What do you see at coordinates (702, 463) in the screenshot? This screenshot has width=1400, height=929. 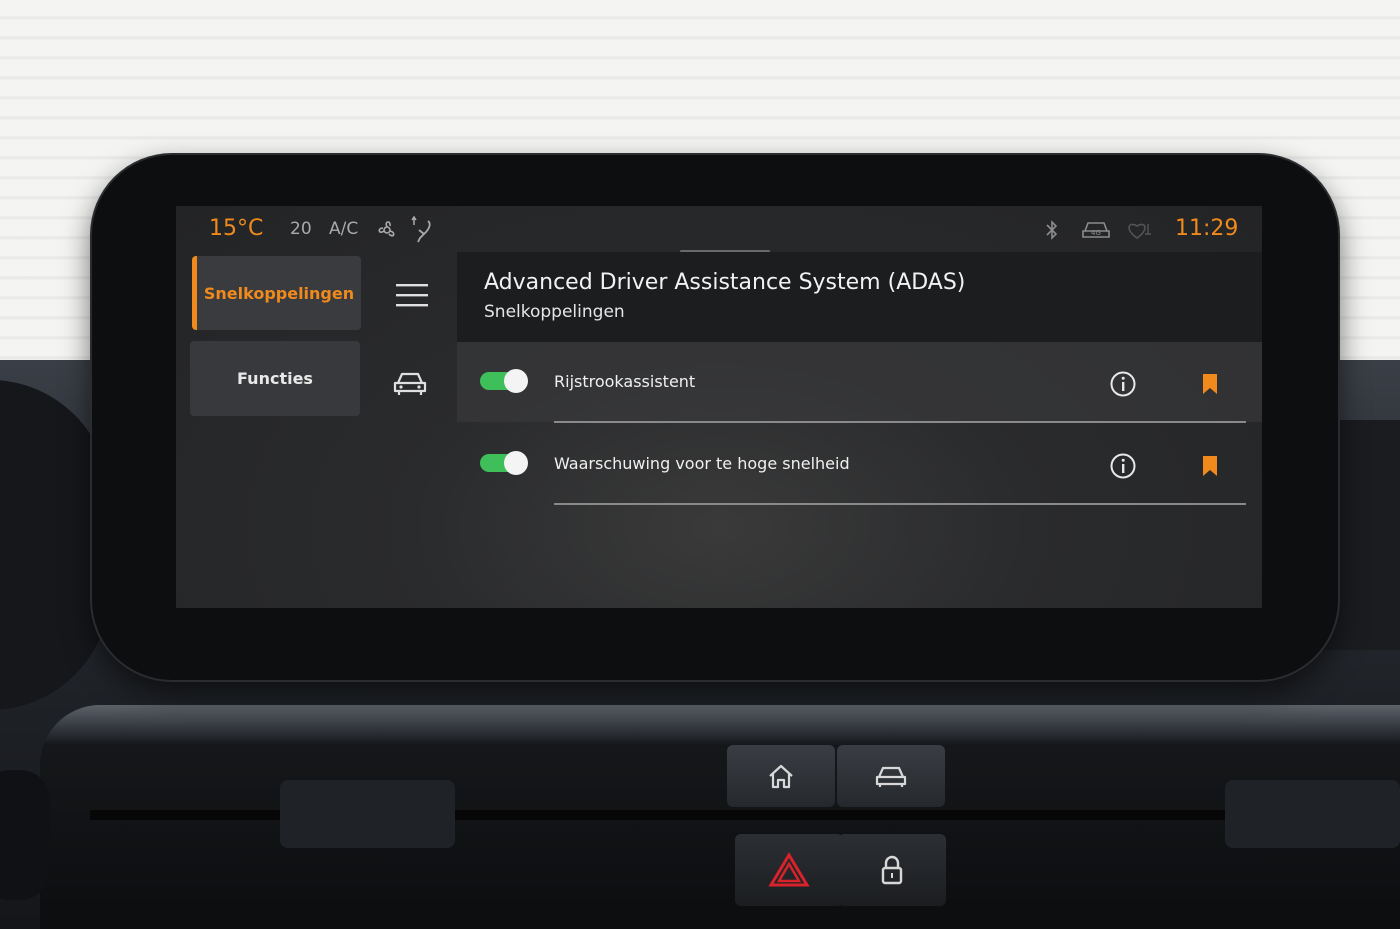 I see `list-item-label: Waarschuwing voor te hoge snelheid` at bounding box center [702, 463].